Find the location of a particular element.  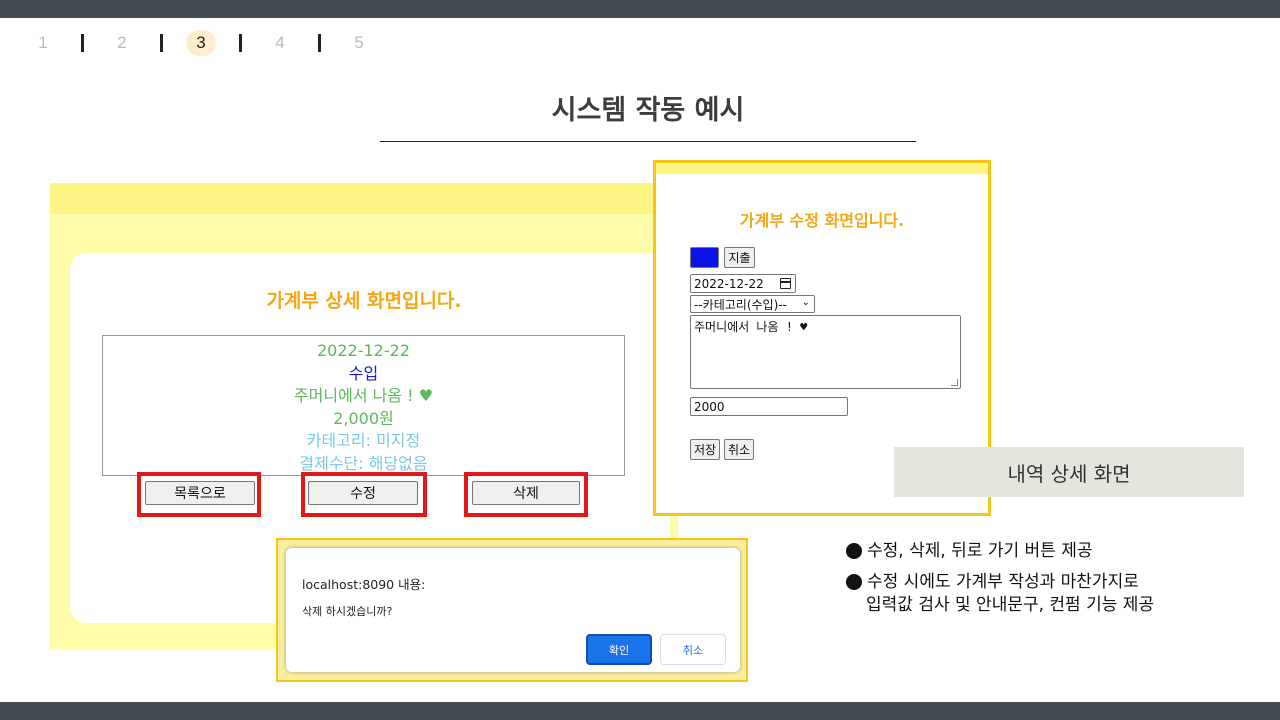

edit-header-band is located at coordinates (822, 168).